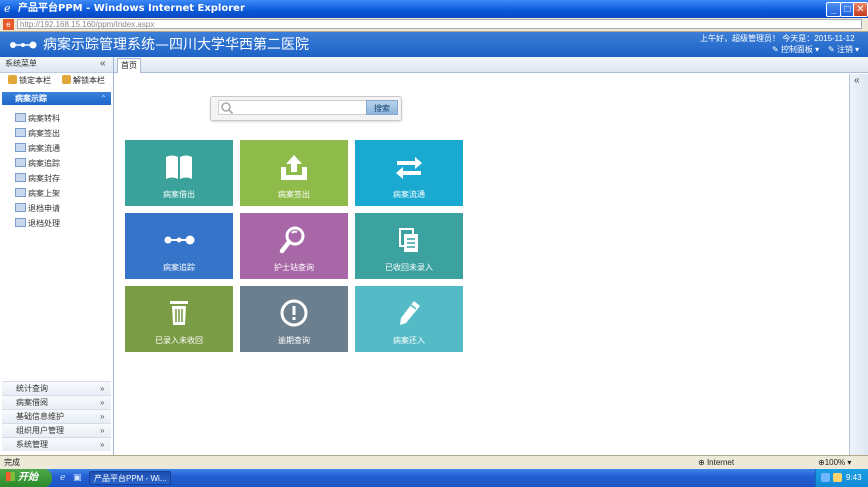 The width and height of the screenshot is (868, 487). I want to click on sidebar-item: 退档处理, so click(37, 224).